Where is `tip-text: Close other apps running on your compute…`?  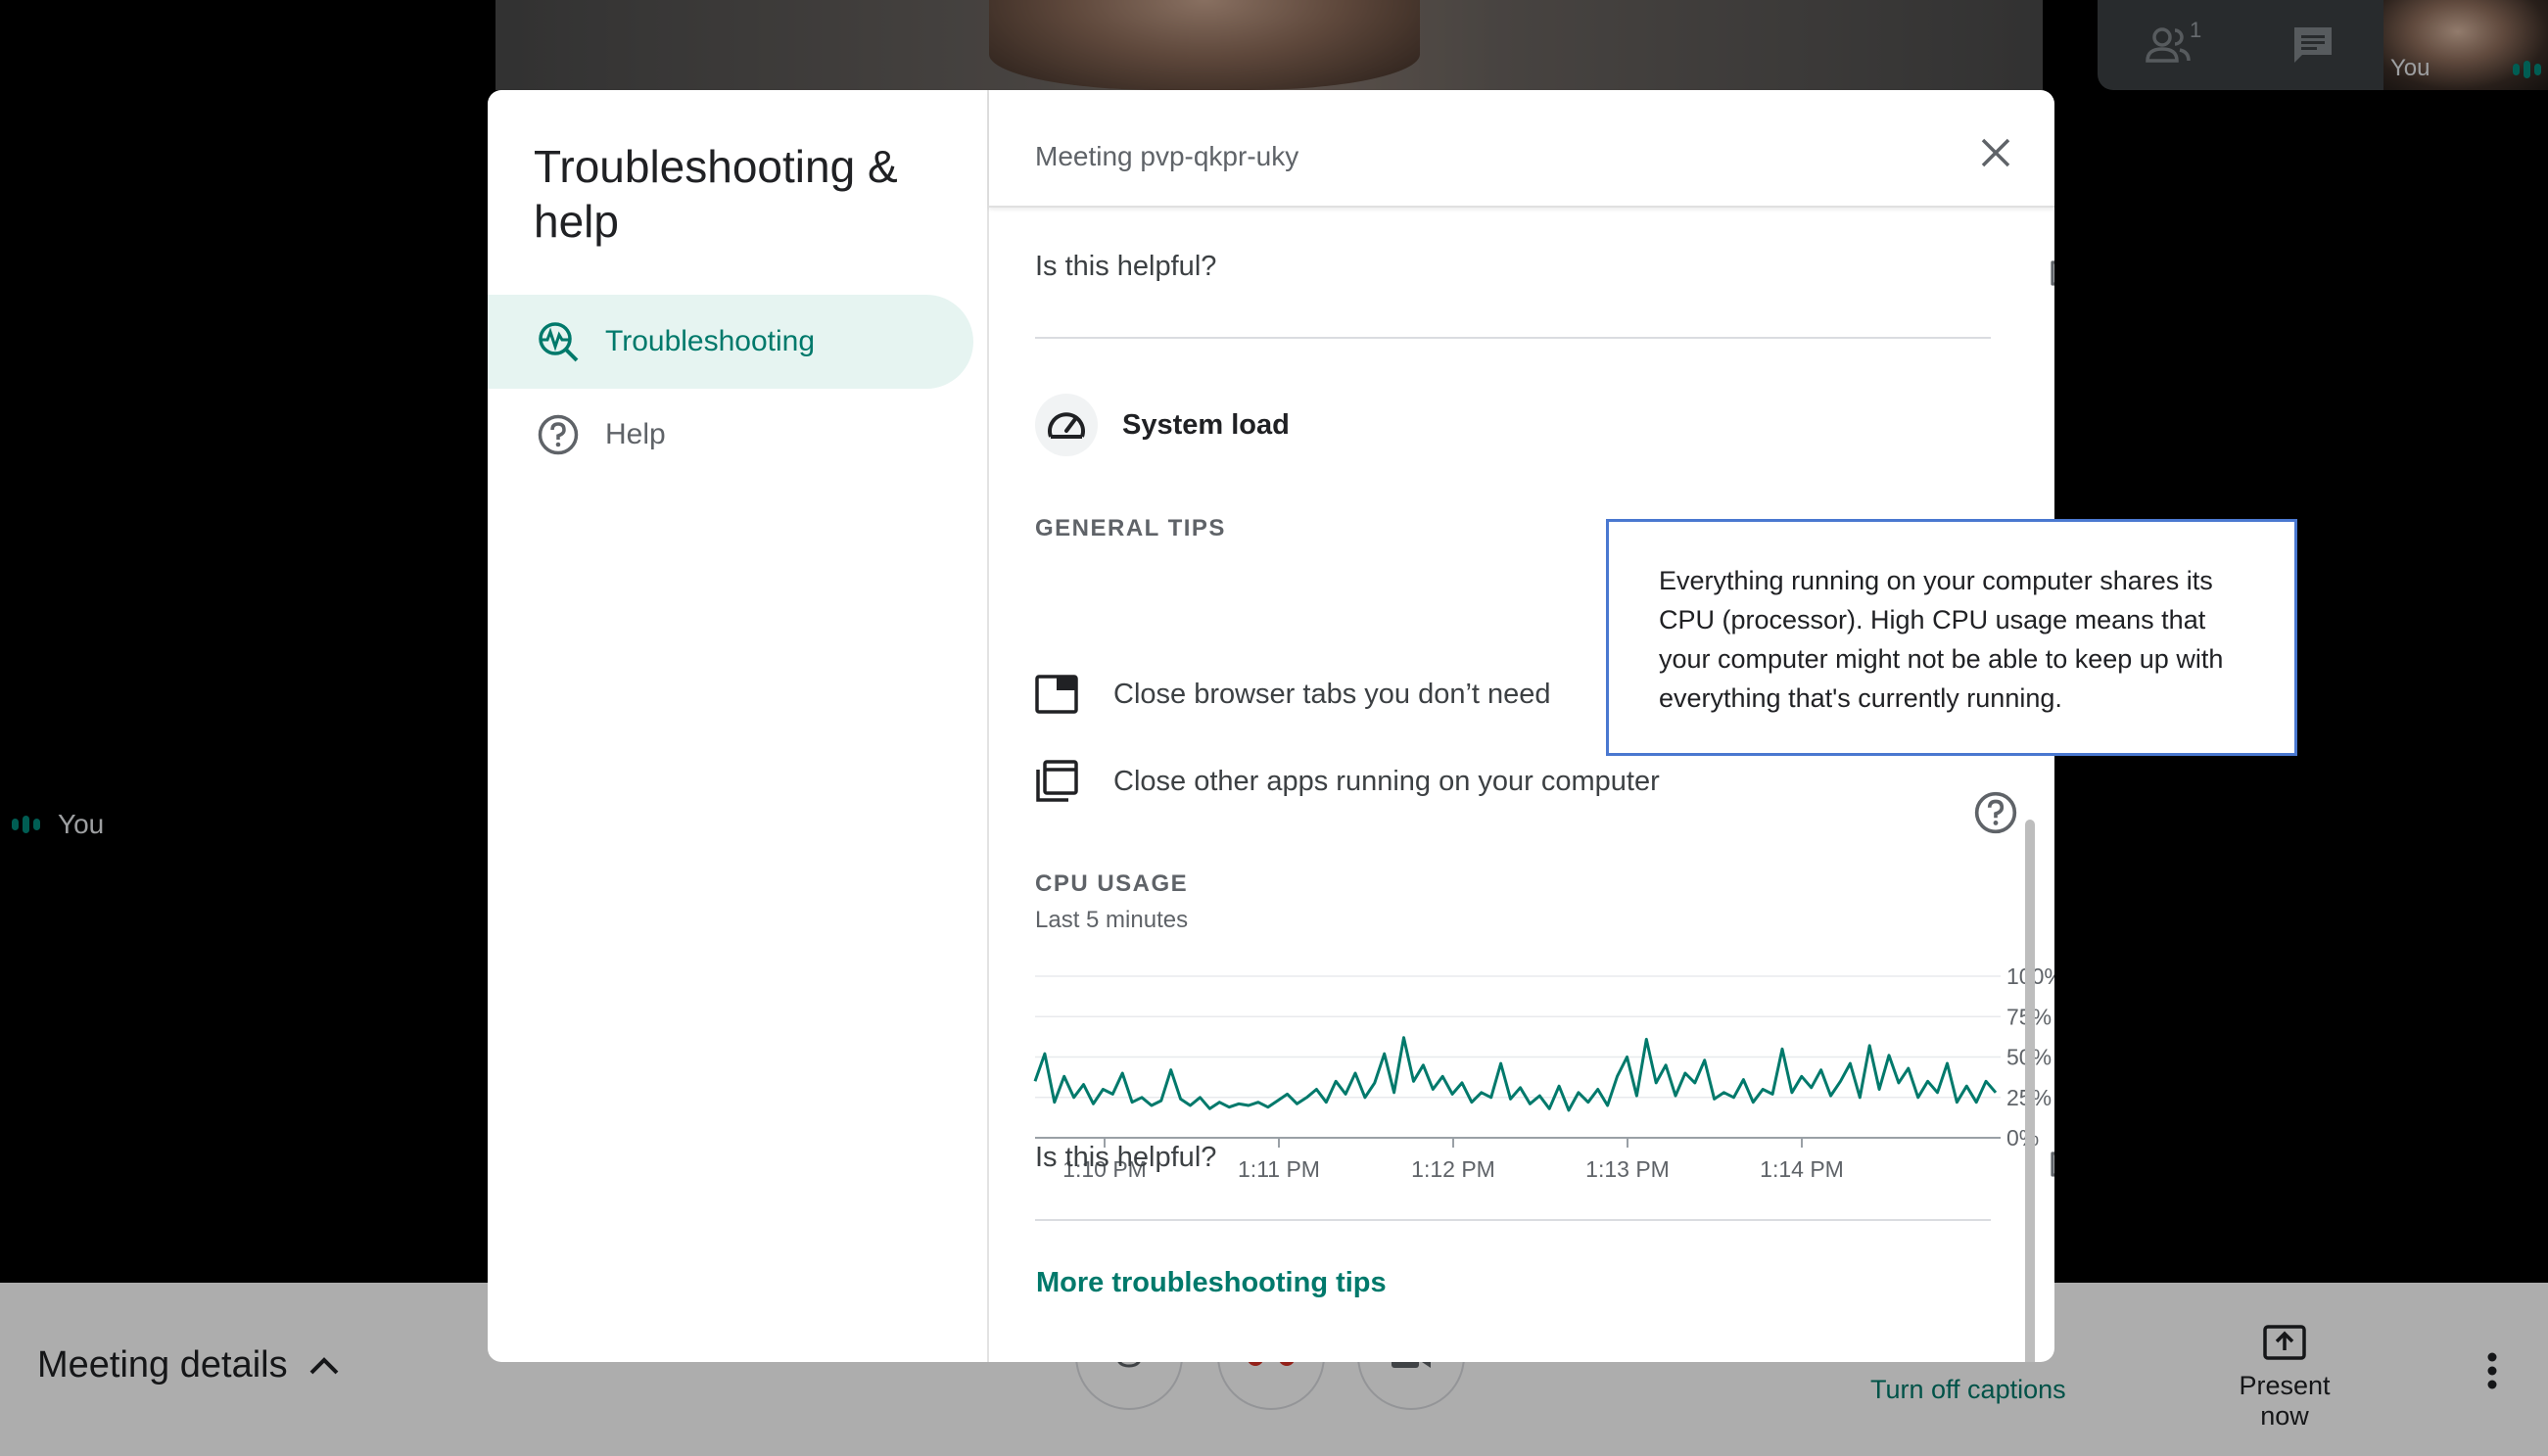 tip-text: Close other apps running on your compute… is located at coordinates (1387, 781).